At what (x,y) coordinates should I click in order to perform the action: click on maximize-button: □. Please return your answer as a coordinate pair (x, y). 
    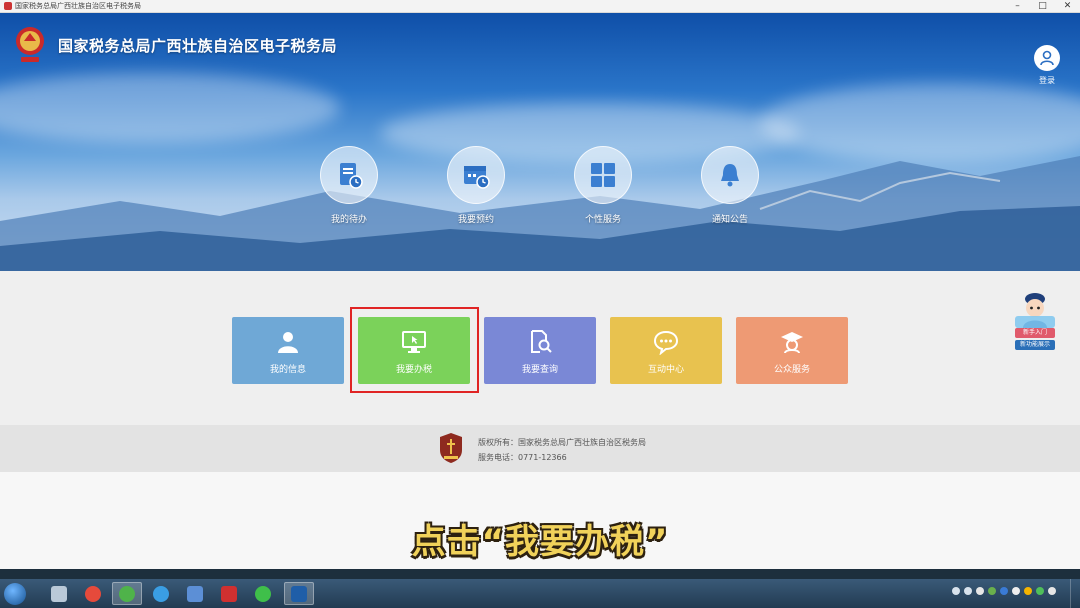
    Looking at the image, I should click on (1042, 6).